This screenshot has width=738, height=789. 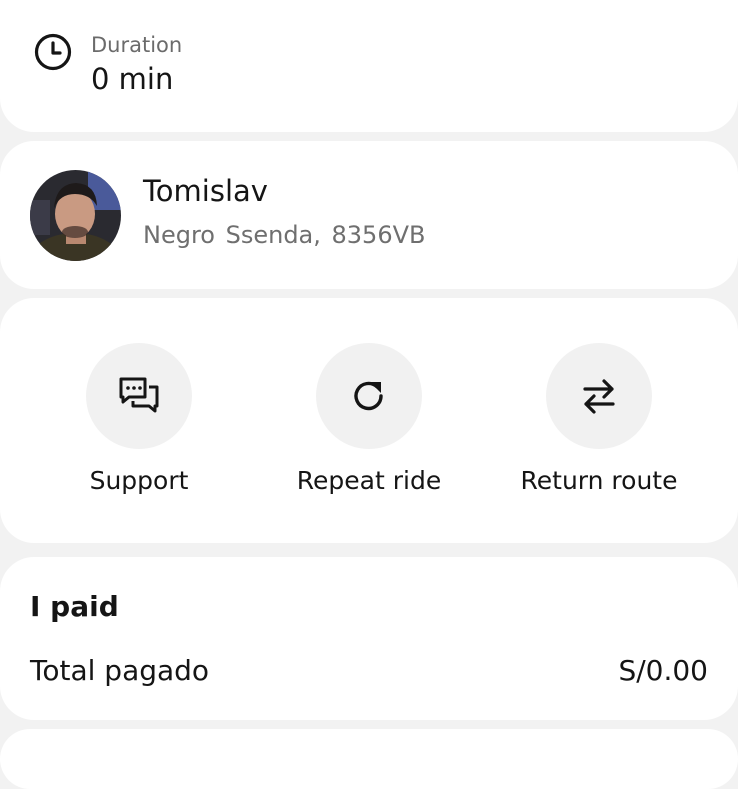 I want to click on payment-title: I paid, so click(x=74, y=606).